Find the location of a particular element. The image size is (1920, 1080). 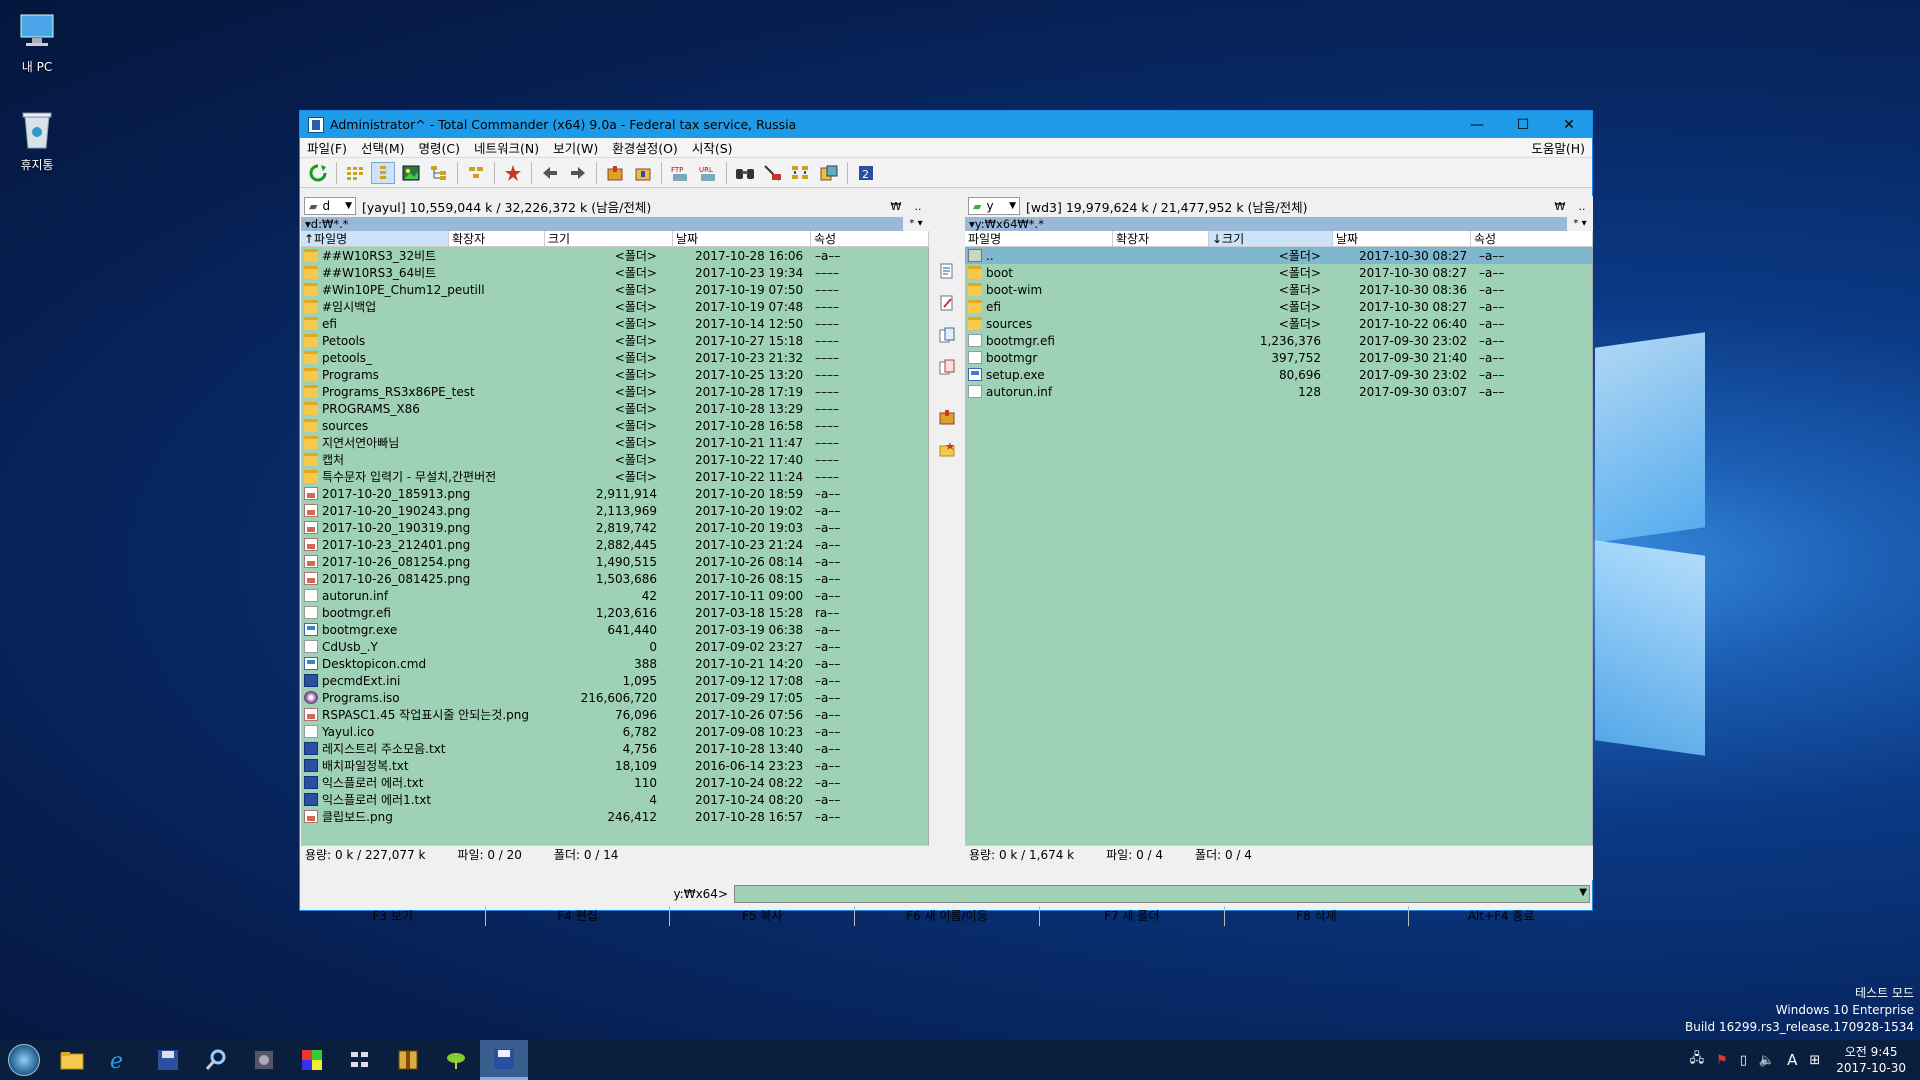

new-file-icon is located at coordinates (513, 173).